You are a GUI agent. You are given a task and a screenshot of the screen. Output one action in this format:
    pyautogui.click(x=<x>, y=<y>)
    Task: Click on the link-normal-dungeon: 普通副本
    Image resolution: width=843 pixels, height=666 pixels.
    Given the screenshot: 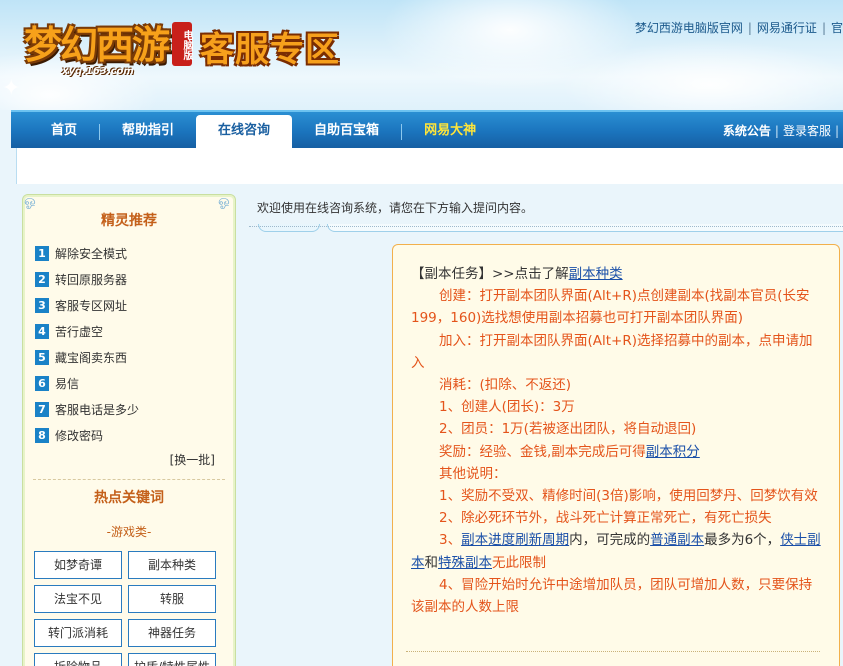 What is the action you would take?
    pyautogui.click(x=677, y=540)
    